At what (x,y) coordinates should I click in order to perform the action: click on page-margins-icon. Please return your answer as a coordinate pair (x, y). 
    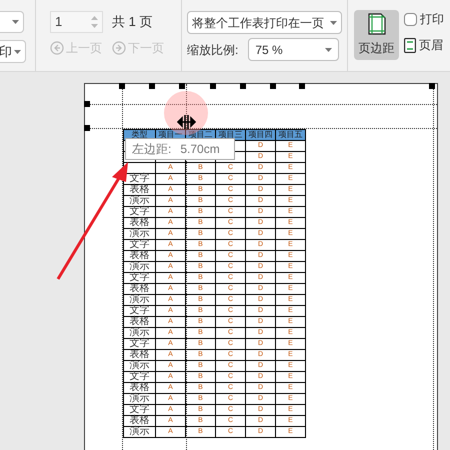
    Looking at the image, I should click on (377, 24).